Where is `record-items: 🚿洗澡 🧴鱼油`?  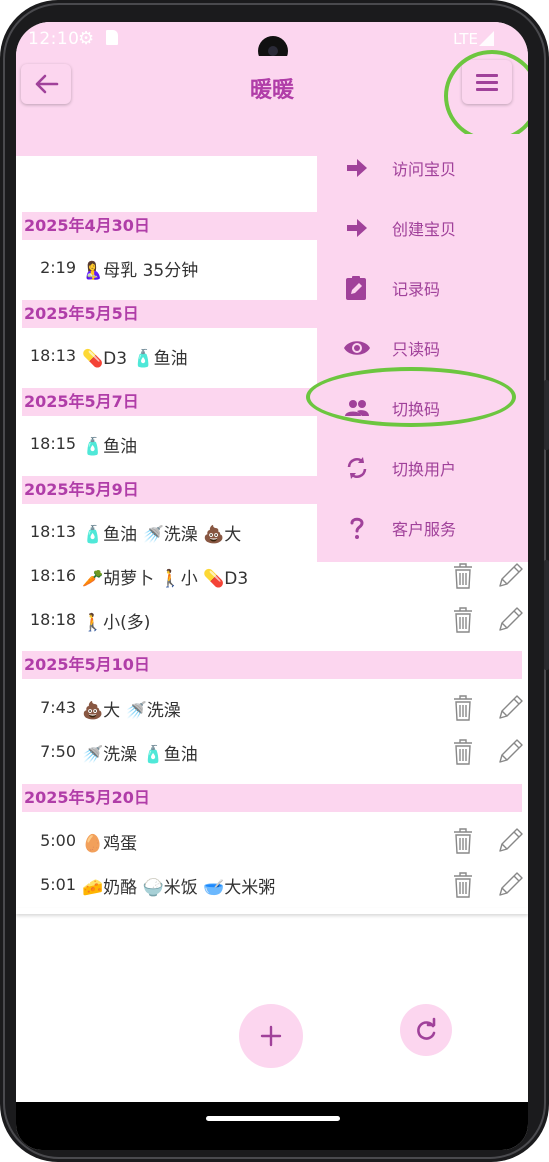
record-items: 🚿洗澡 🧴鱼油 is located at coordinates (140, 755).